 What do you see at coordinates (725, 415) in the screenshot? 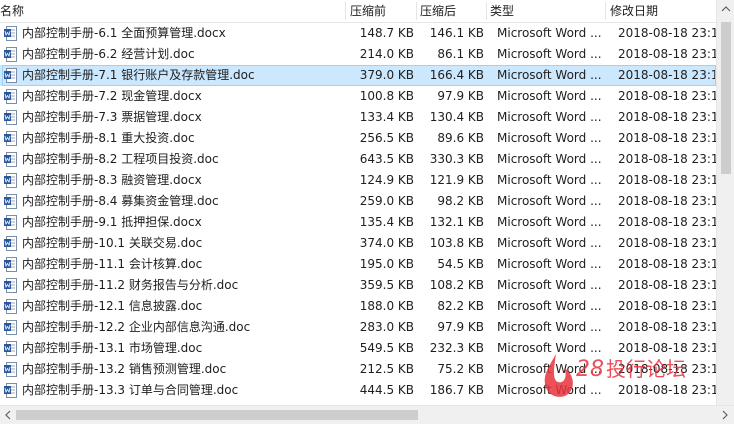
I see `scroll-right-arrow-icon` at bounding box center [725, 415].